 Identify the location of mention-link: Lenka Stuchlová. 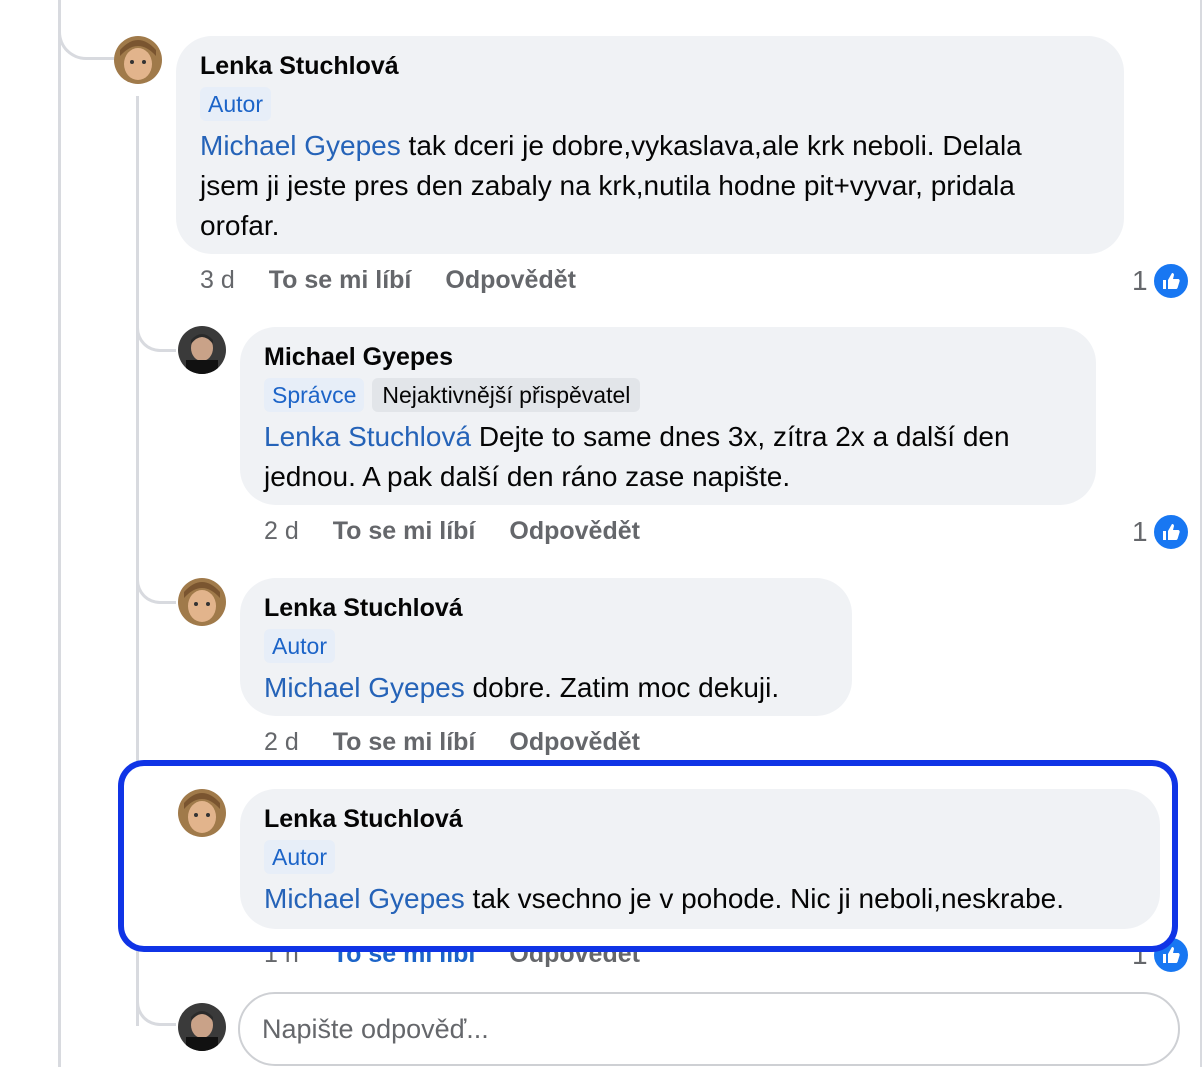
(367, 436).